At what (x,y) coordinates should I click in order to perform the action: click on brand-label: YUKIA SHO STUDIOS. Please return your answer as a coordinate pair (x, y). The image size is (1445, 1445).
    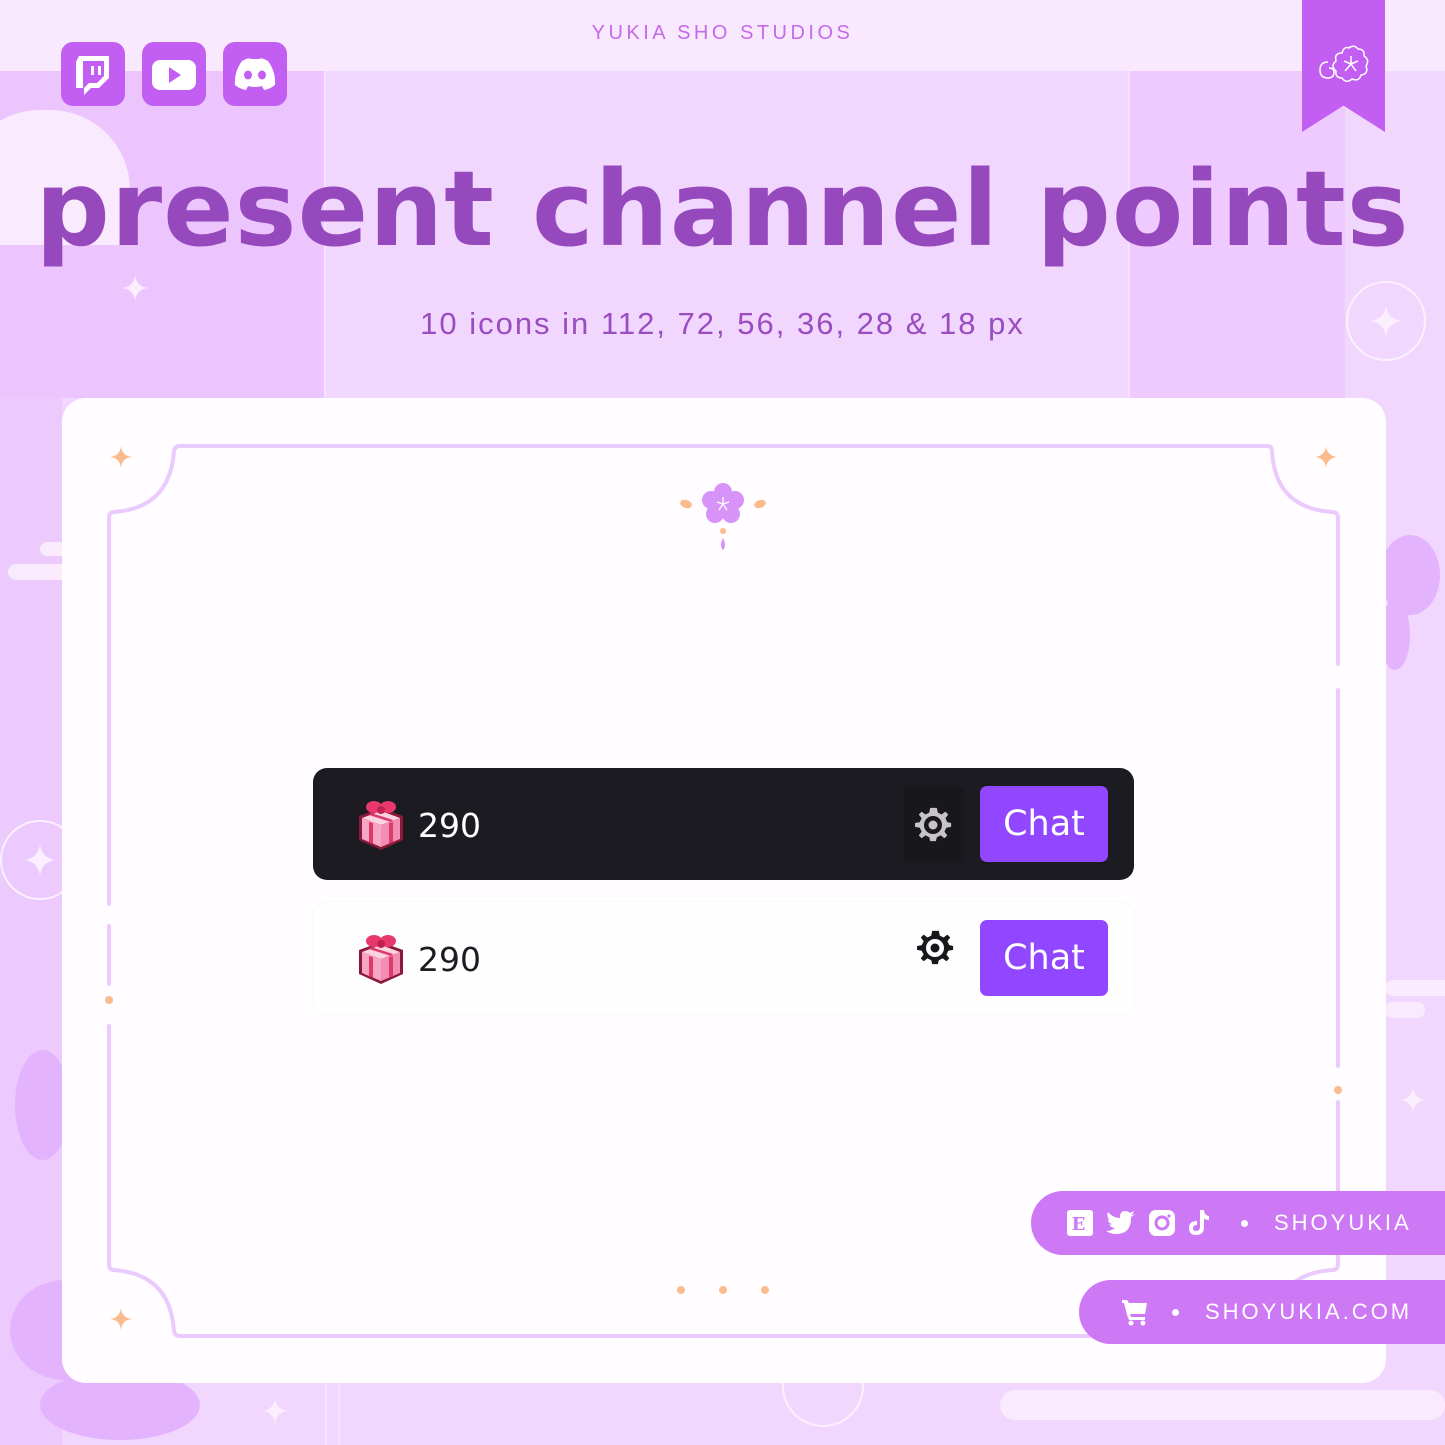
    Looking at the image, I should click on (722, 33).